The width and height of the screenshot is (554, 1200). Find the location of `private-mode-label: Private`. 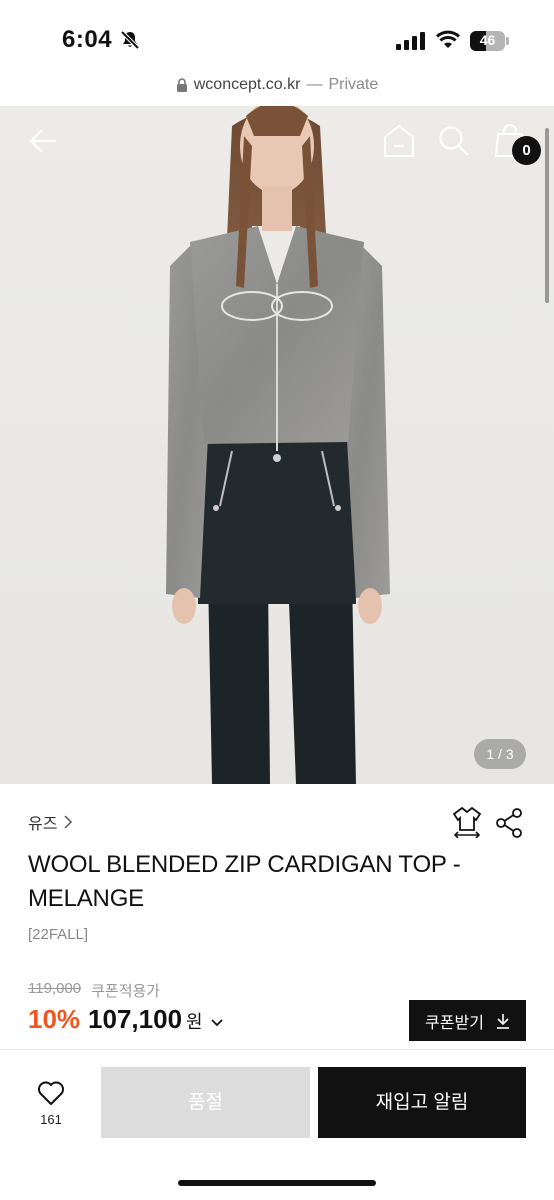

private-mode-label: Private is located at coordinates (353, 84).